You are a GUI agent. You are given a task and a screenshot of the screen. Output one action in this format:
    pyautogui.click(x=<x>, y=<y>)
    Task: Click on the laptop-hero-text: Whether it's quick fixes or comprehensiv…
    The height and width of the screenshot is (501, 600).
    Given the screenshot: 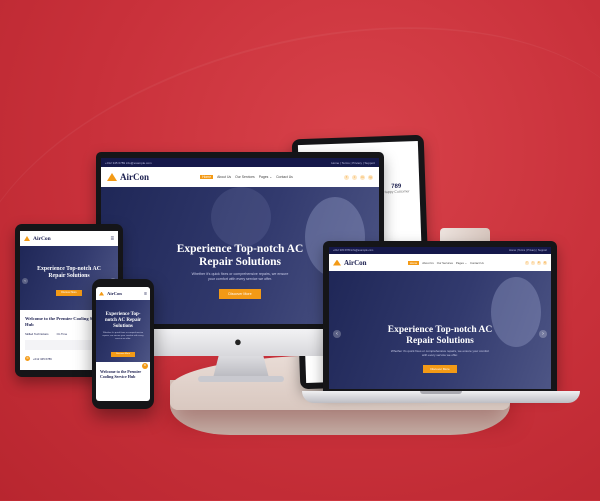 What is the action you would take?
    pyautogui.click(x=440, y=353)
    